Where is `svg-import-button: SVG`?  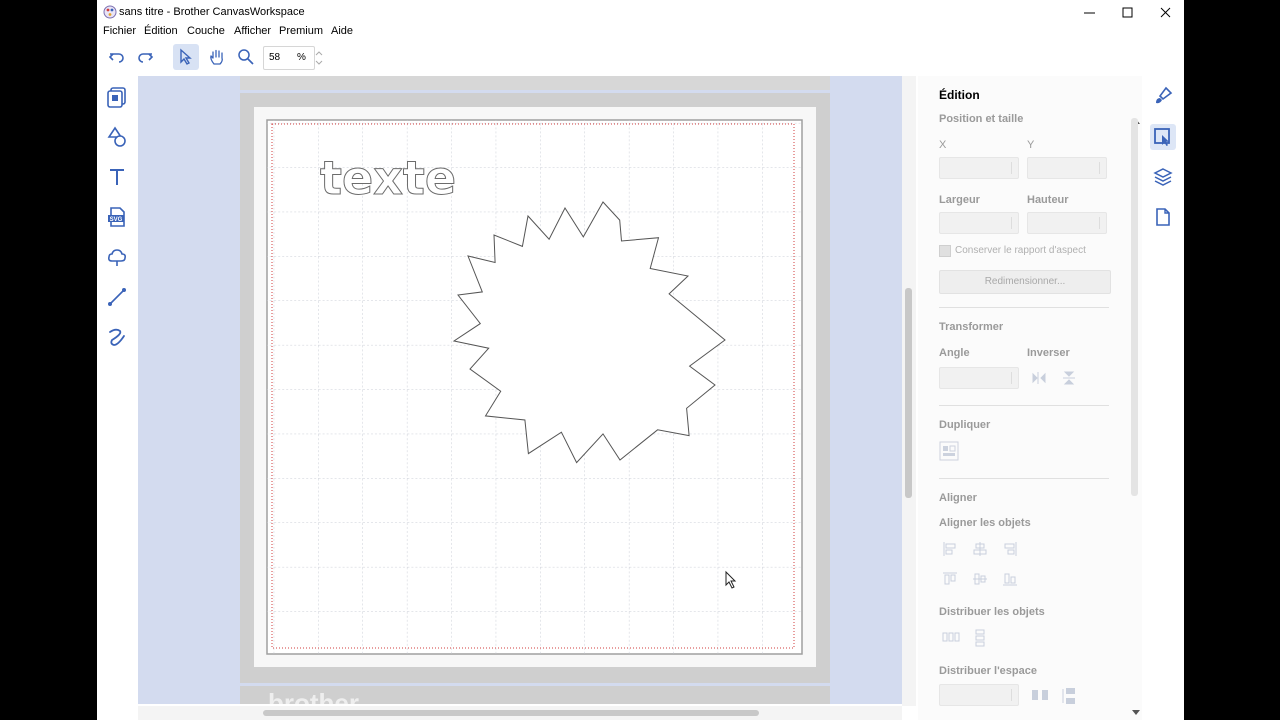 svg-import-button: SVG is located at coordinates (117, 217).